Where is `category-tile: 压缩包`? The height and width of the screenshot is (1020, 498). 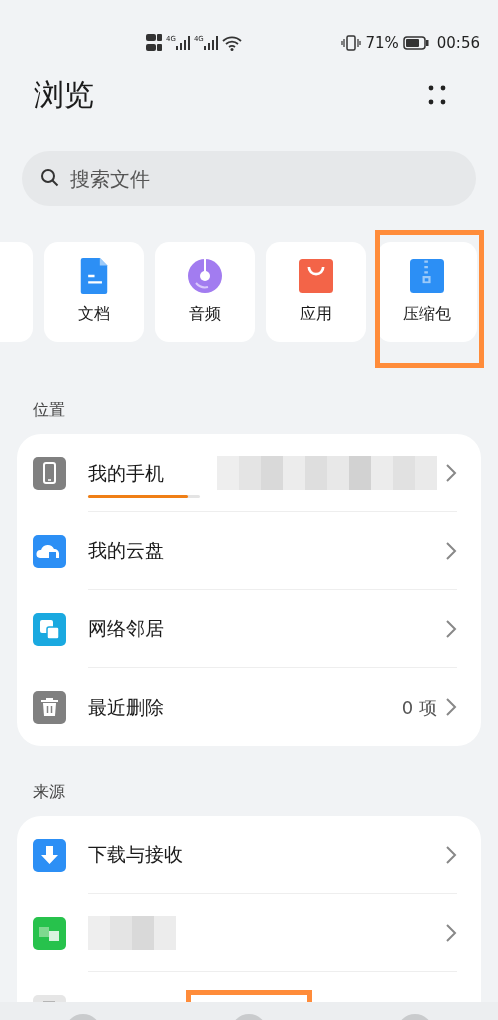
category-tile: 压缩包 is located at coordinates (427, 292).